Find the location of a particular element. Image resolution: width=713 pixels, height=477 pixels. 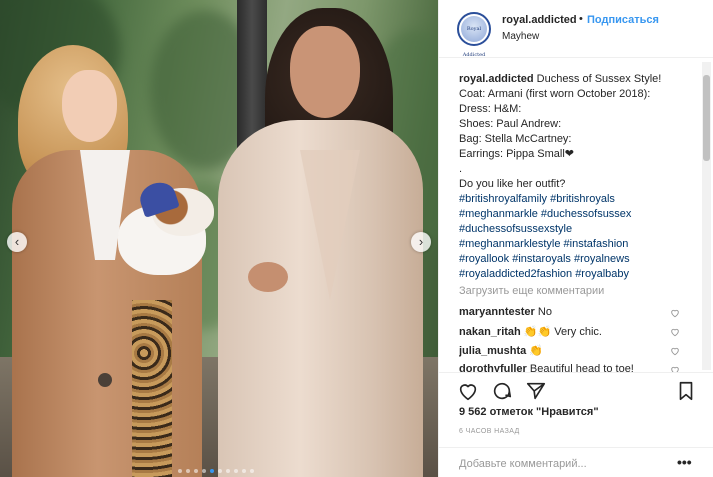

caption-line: Shoes: Paul Andrew: is located at coordinates (578, 124).